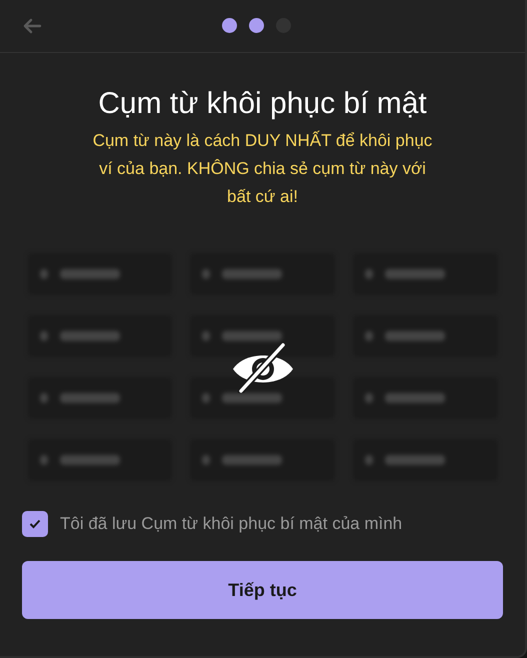 This screenshot has width=527, height=658. What do you see at coordinates (263, 169) in the screenshot?
I see `warning-text: Cụm từ này là cách DUY NHẤT để khôi phục ví của bạn. KHÔNG chia sẻ cụm từ này với bất cứ ai!` at bounding box center [263, 169].